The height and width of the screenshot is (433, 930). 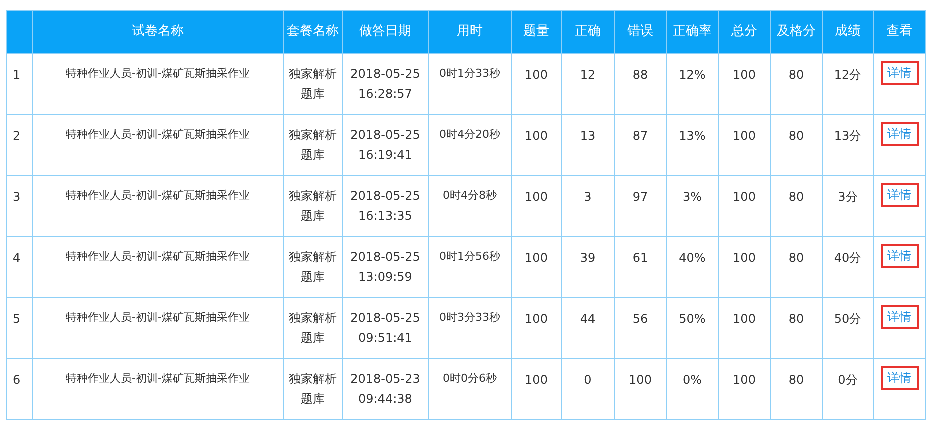 What do you see at coordinates (744, 32) in the screenshot?
I see `column-header: 总分` at bounding box center [744, 32].